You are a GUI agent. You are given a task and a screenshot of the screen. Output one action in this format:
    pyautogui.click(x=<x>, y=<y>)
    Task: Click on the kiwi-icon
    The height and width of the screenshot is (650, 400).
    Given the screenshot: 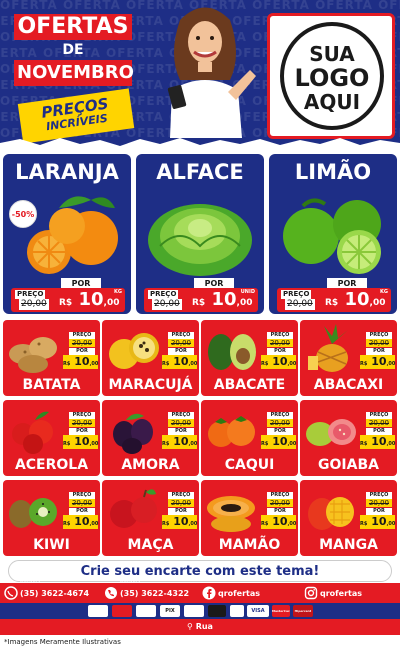 What is the action you would take?
    pyautogui.click(x=33, y=513)
    